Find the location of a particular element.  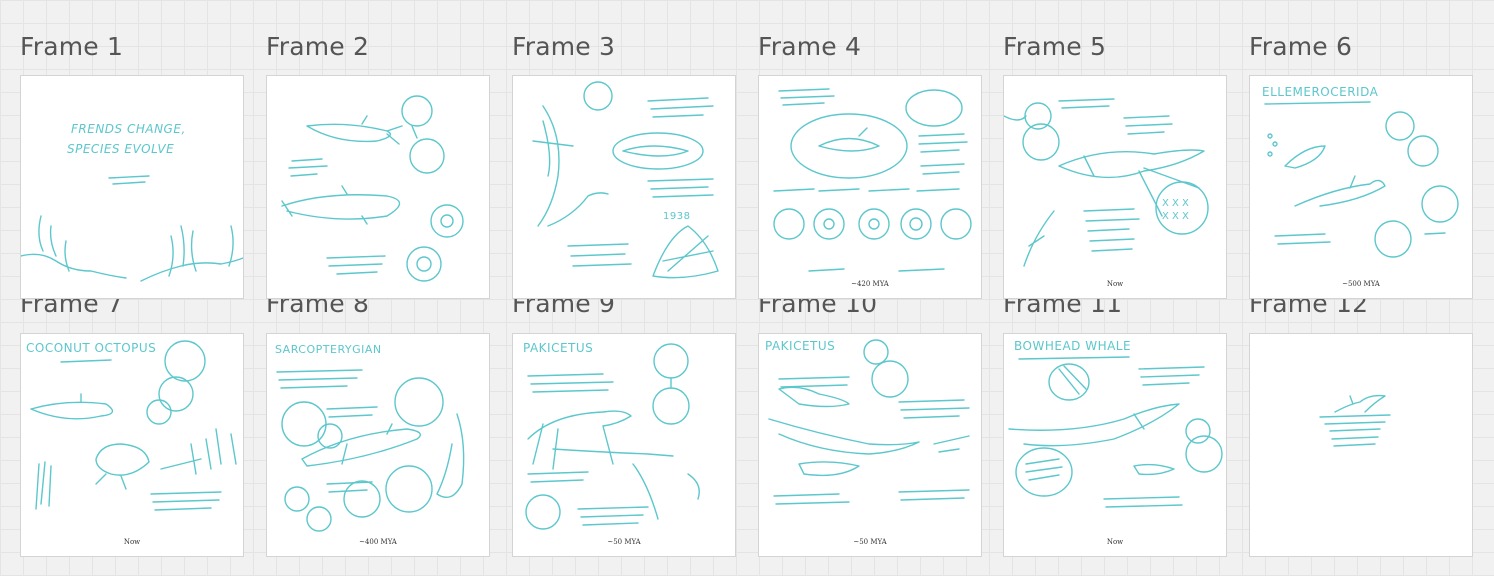

frame-12-sketch is located at coordinates (1355, 420).